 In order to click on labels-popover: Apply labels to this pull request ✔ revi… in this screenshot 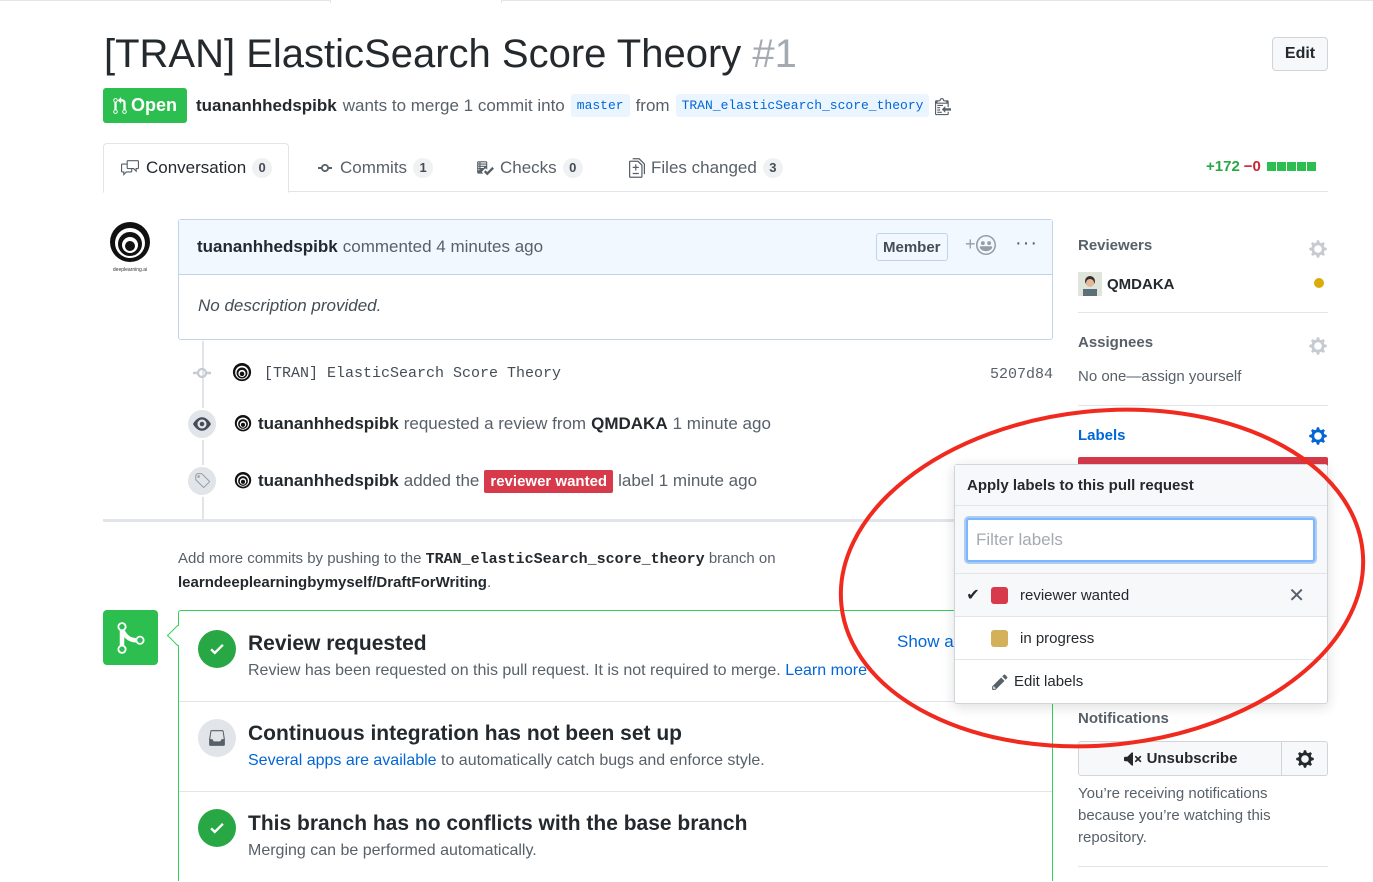, I will do `click(1141, 584)`.